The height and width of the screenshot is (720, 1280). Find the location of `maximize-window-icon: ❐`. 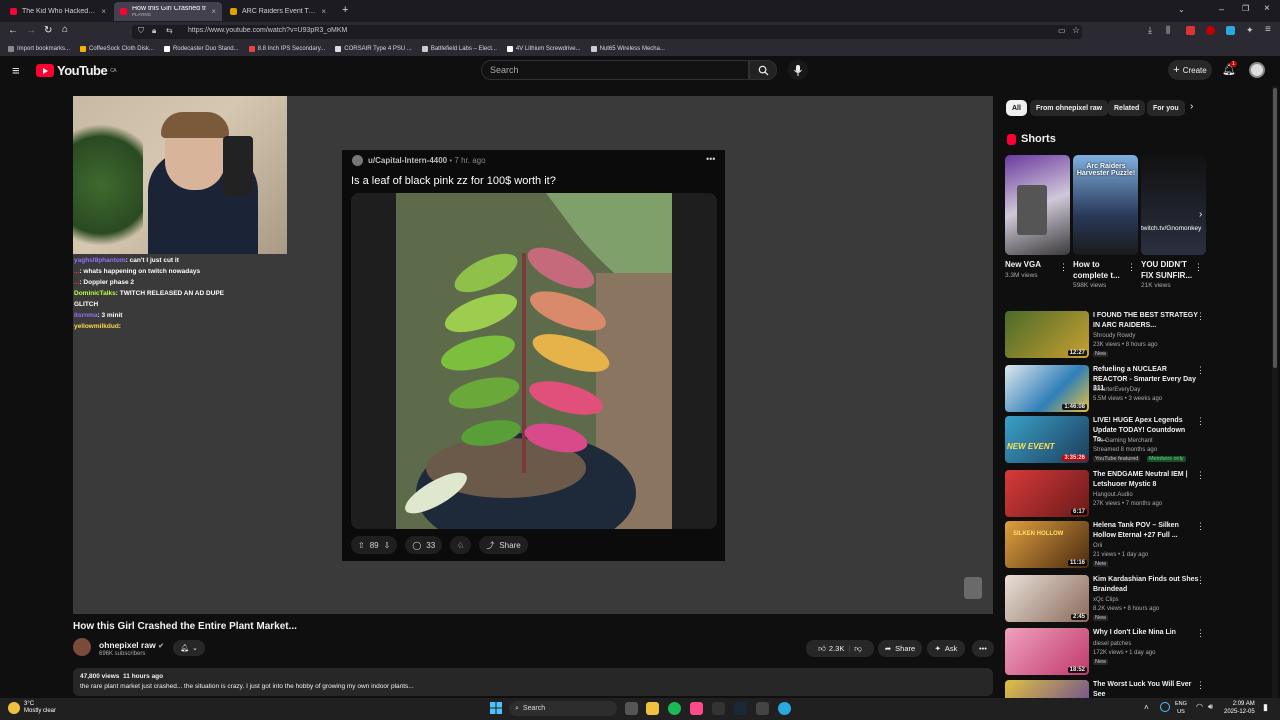

maximize-window-icon: ❐ is located at coordinates (1245, 8).